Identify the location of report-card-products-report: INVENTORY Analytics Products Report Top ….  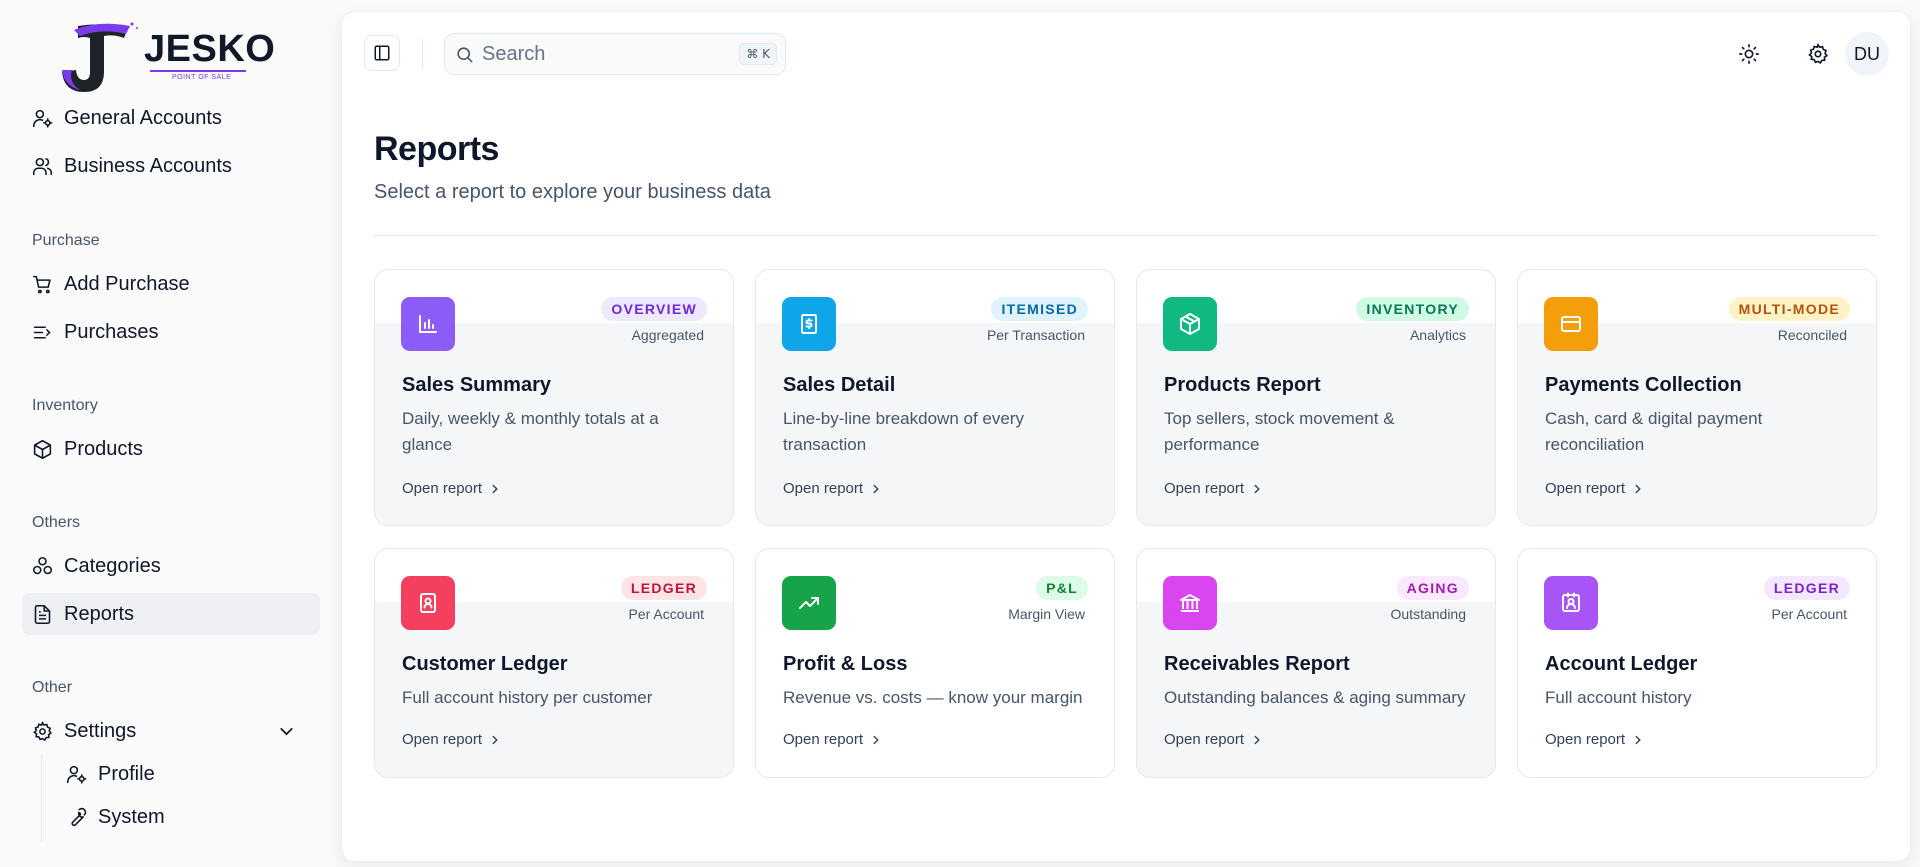
(1316, 397).